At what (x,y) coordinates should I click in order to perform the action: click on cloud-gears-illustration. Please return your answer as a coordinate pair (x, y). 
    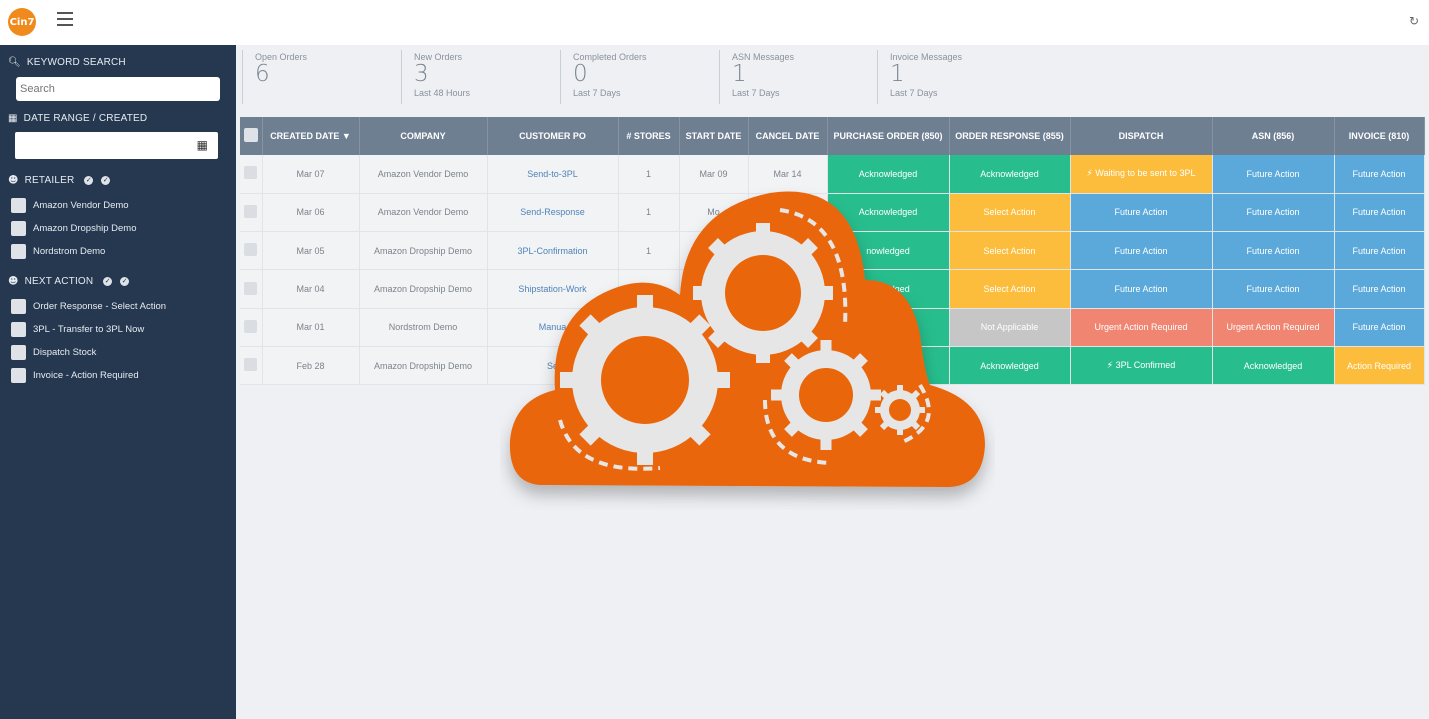
    Looking at the image, I should click on (747, 339).